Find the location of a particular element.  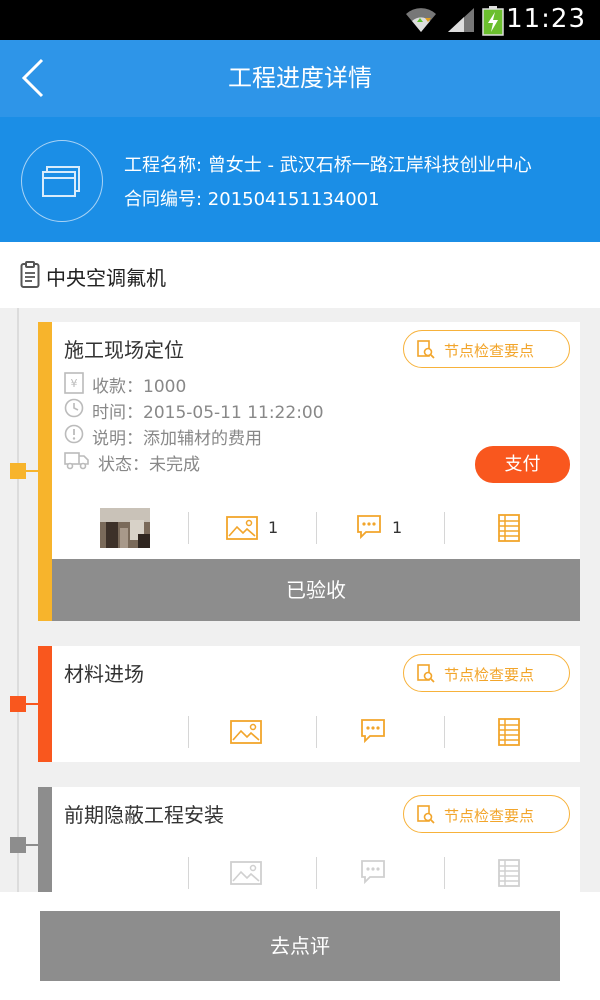

stage-actions is located at coordinates (316, 732).